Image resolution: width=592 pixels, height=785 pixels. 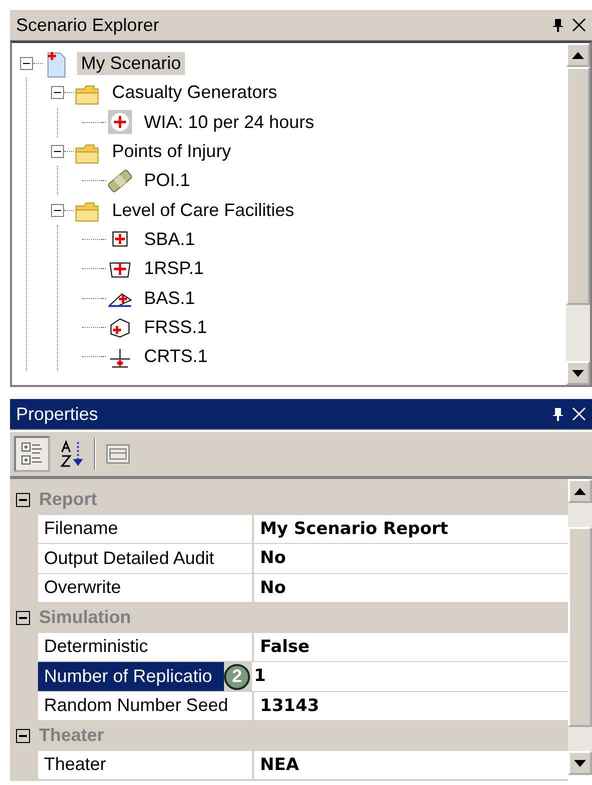 I want to click on property-value: 13143, so click(x=411, y=706).